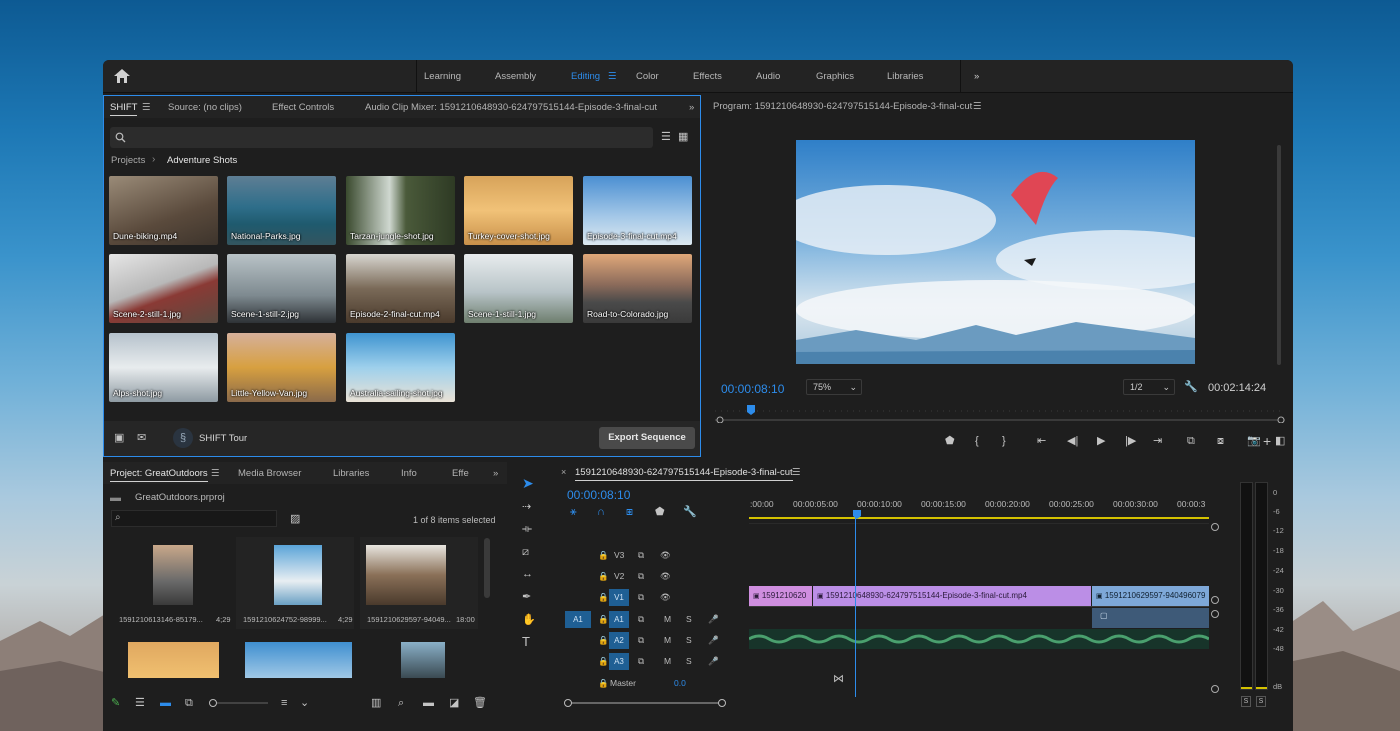 This screenshot has height=731, width=1400. Describe the element at coordinates (189, 703) in the screenshot. I see `freeform-view-icon: ⧉` at that location.